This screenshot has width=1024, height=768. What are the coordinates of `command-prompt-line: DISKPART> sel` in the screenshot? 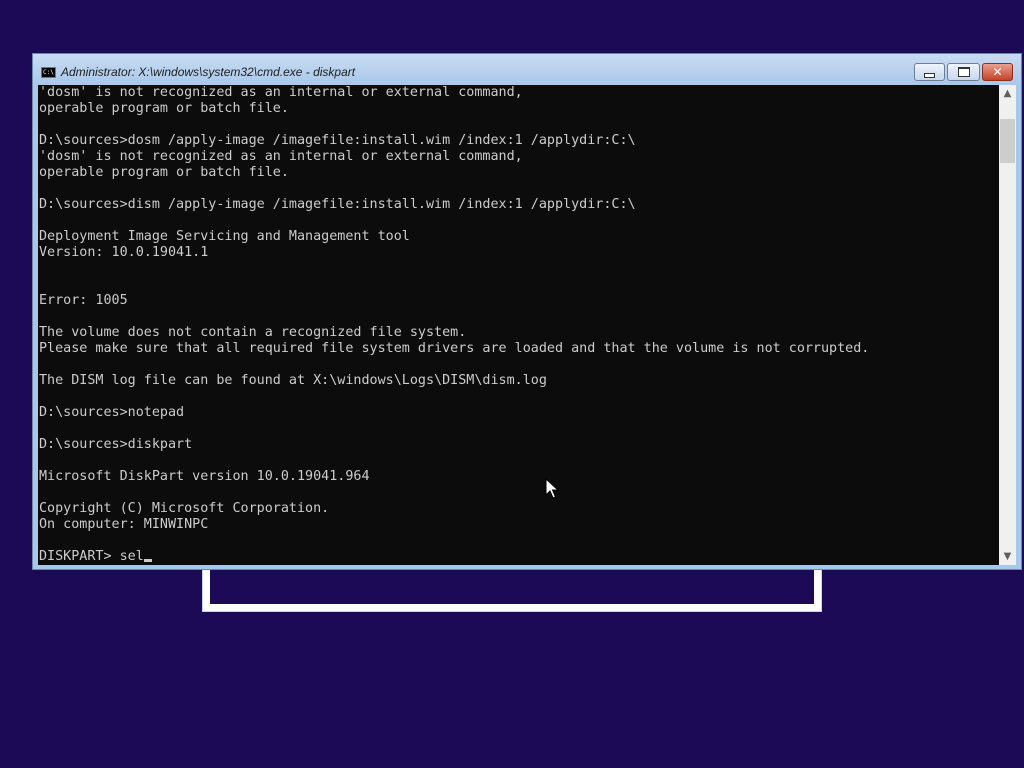 It's located at (519, 557).